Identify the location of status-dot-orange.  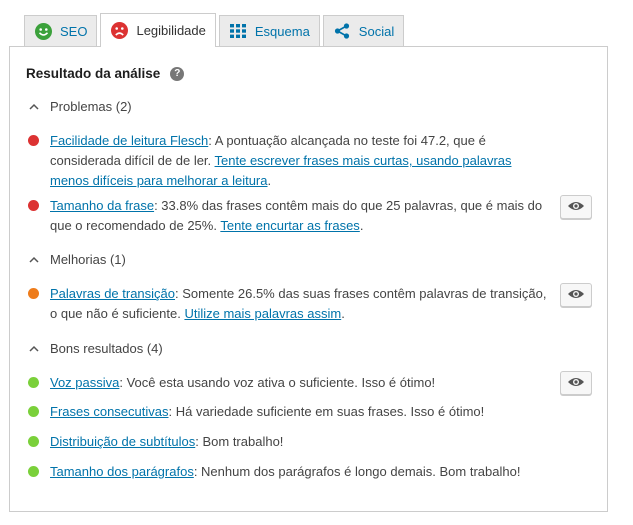
(33, 293).